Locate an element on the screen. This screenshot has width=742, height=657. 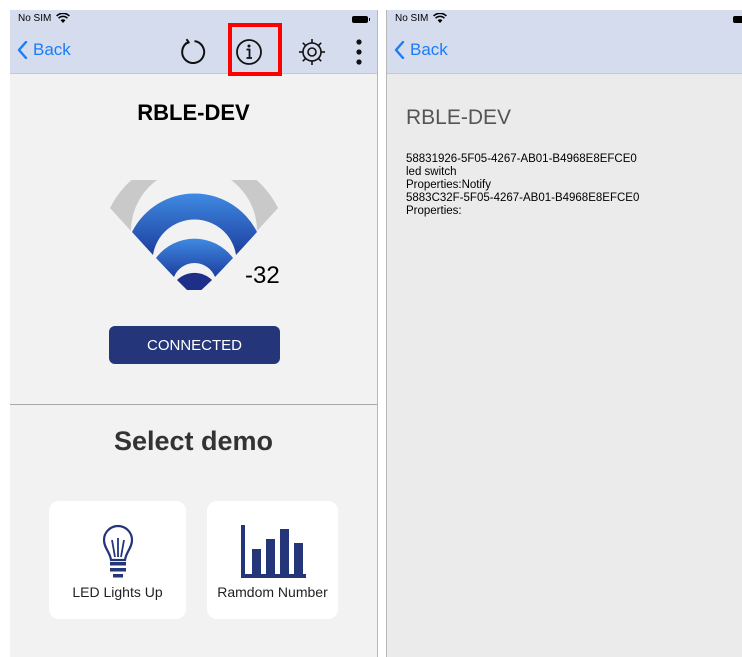
demo-label-led: LED Lights Up is located at coordinates (117, 592).